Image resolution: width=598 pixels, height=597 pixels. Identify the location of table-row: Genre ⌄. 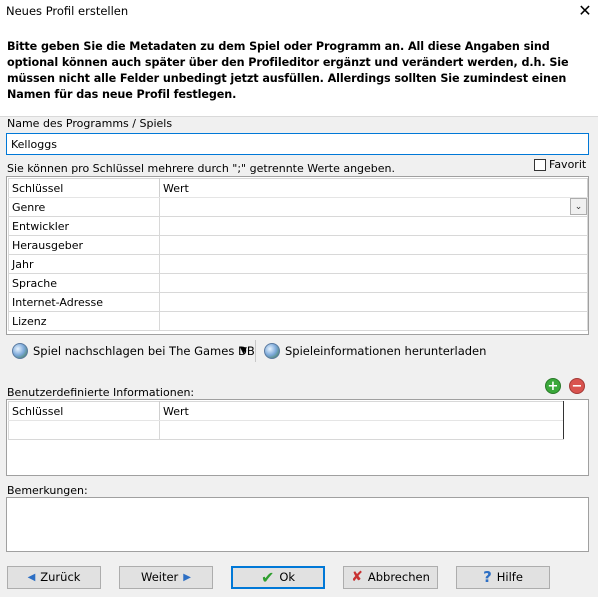
(298, 207).